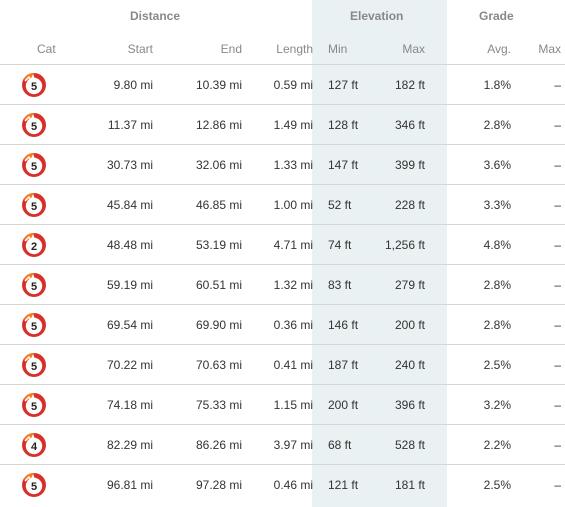 The width and height of the screenshot is (565, 507). I want to click on category-cell: 2, so click(34, 245).